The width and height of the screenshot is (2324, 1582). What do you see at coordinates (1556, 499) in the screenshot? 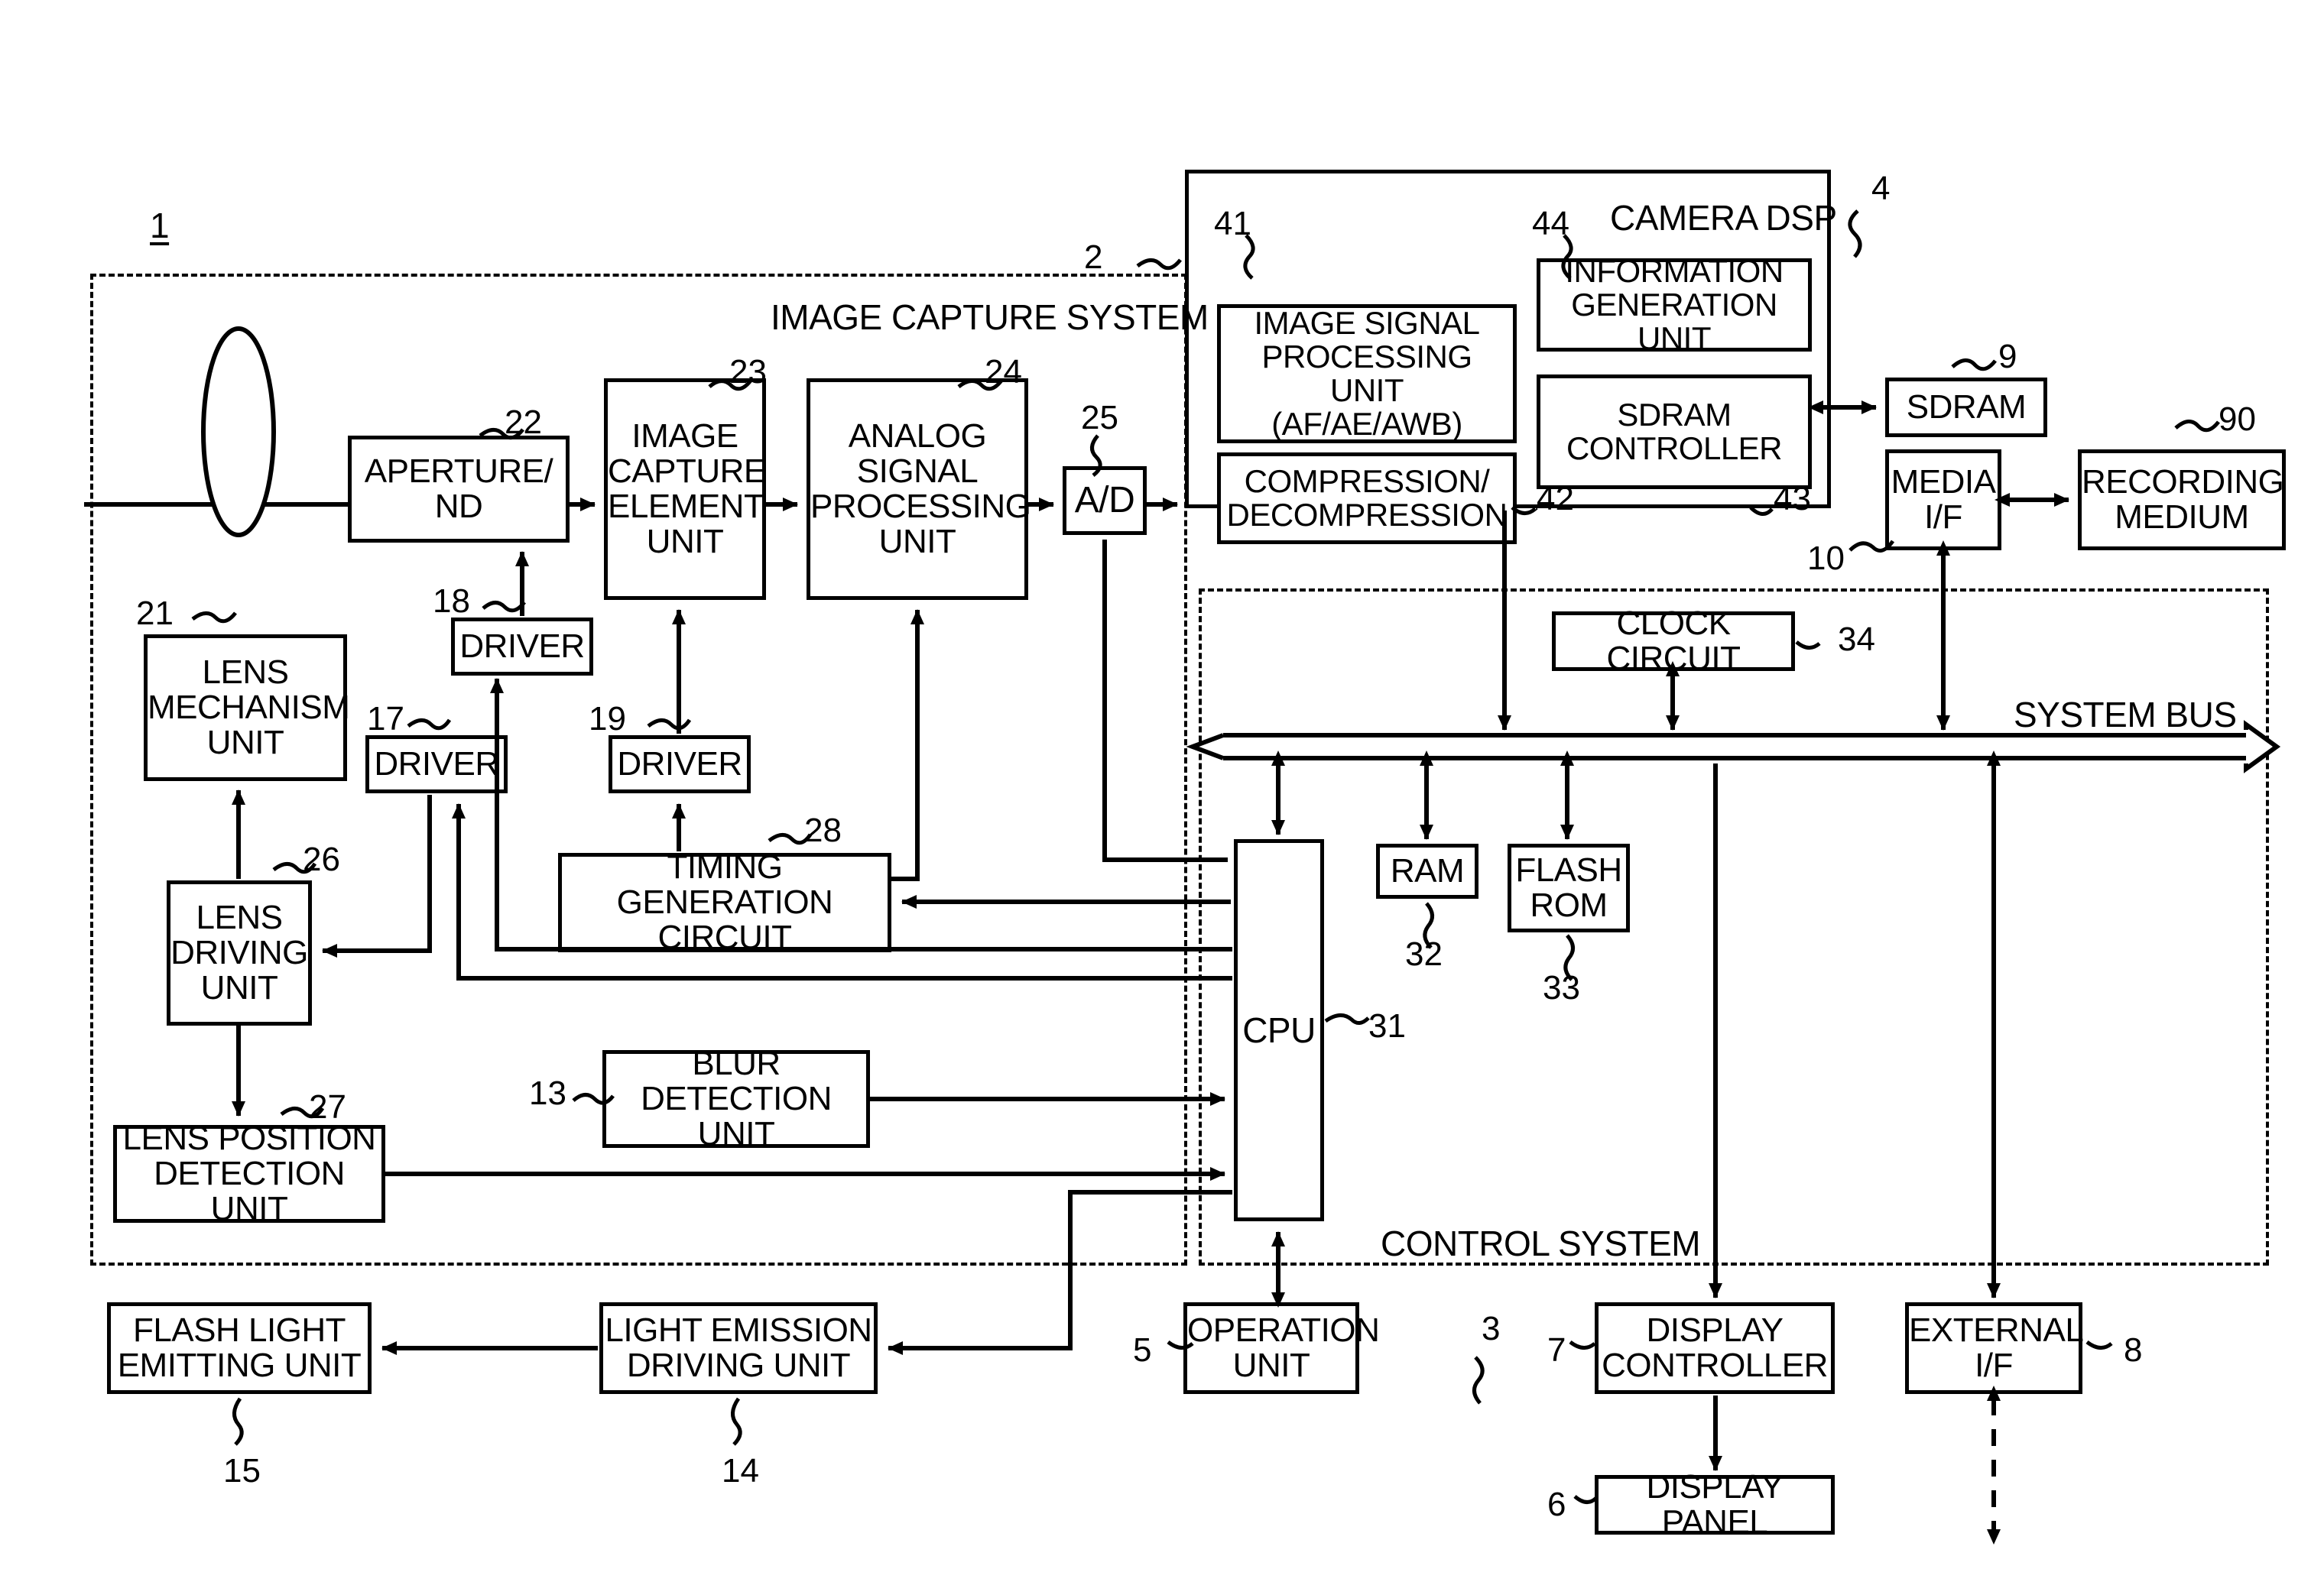
I see `ref-42: 42` at bounding box center [1556, 499].